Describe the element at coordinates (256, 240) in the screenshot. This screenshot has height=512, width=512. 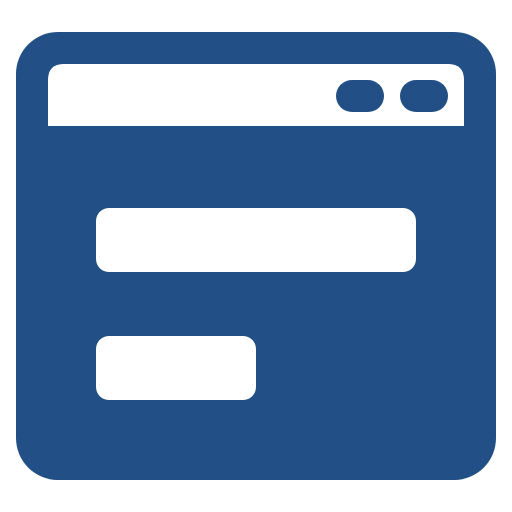
I see `text-field-shape` at that location.